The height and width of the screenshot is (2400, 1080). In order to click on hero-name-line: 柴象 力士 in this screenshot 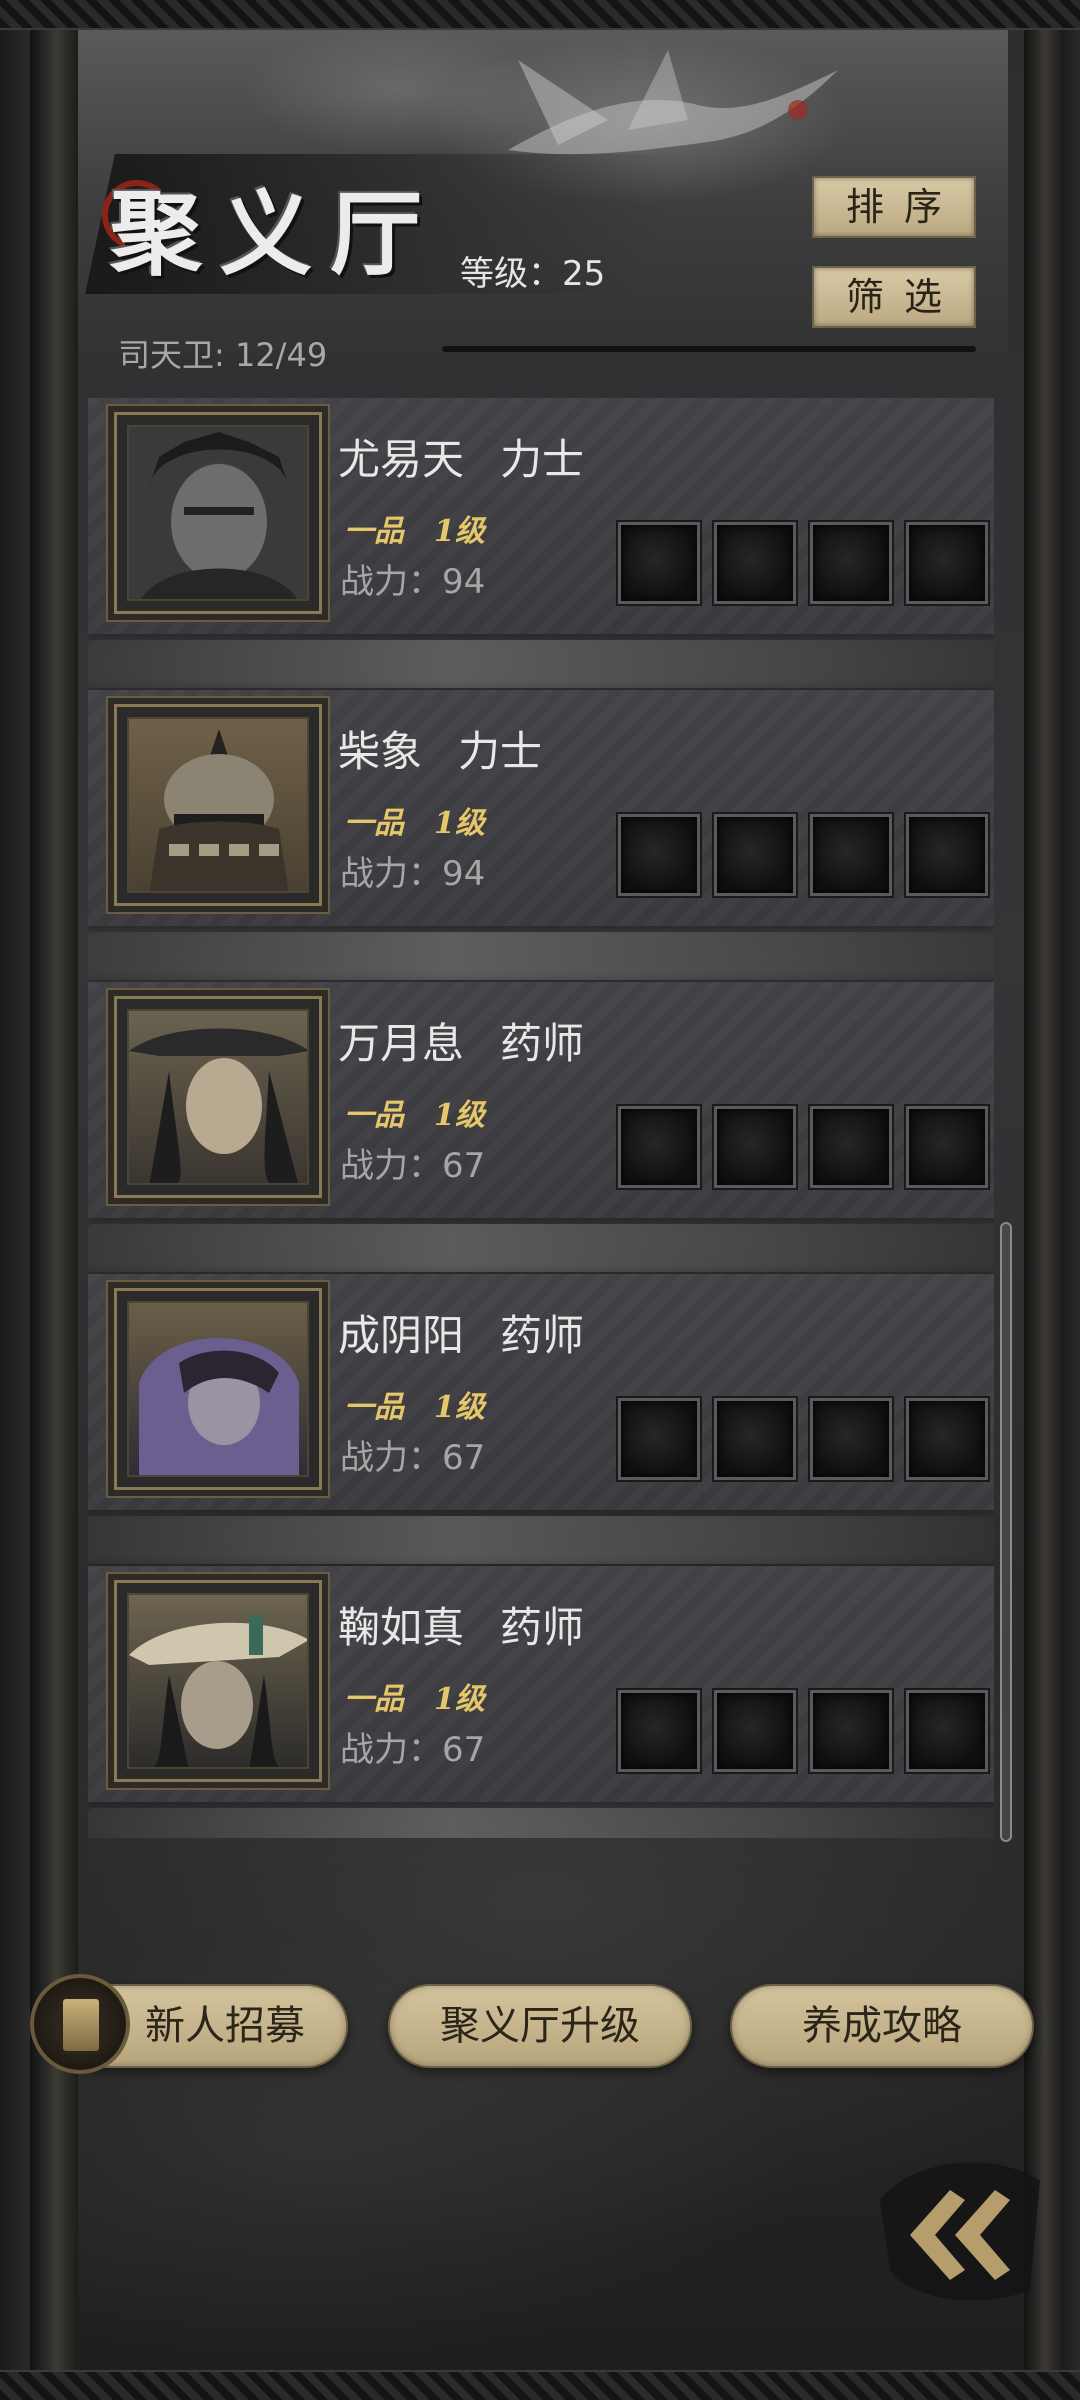, I will do `click(440, 748)`.